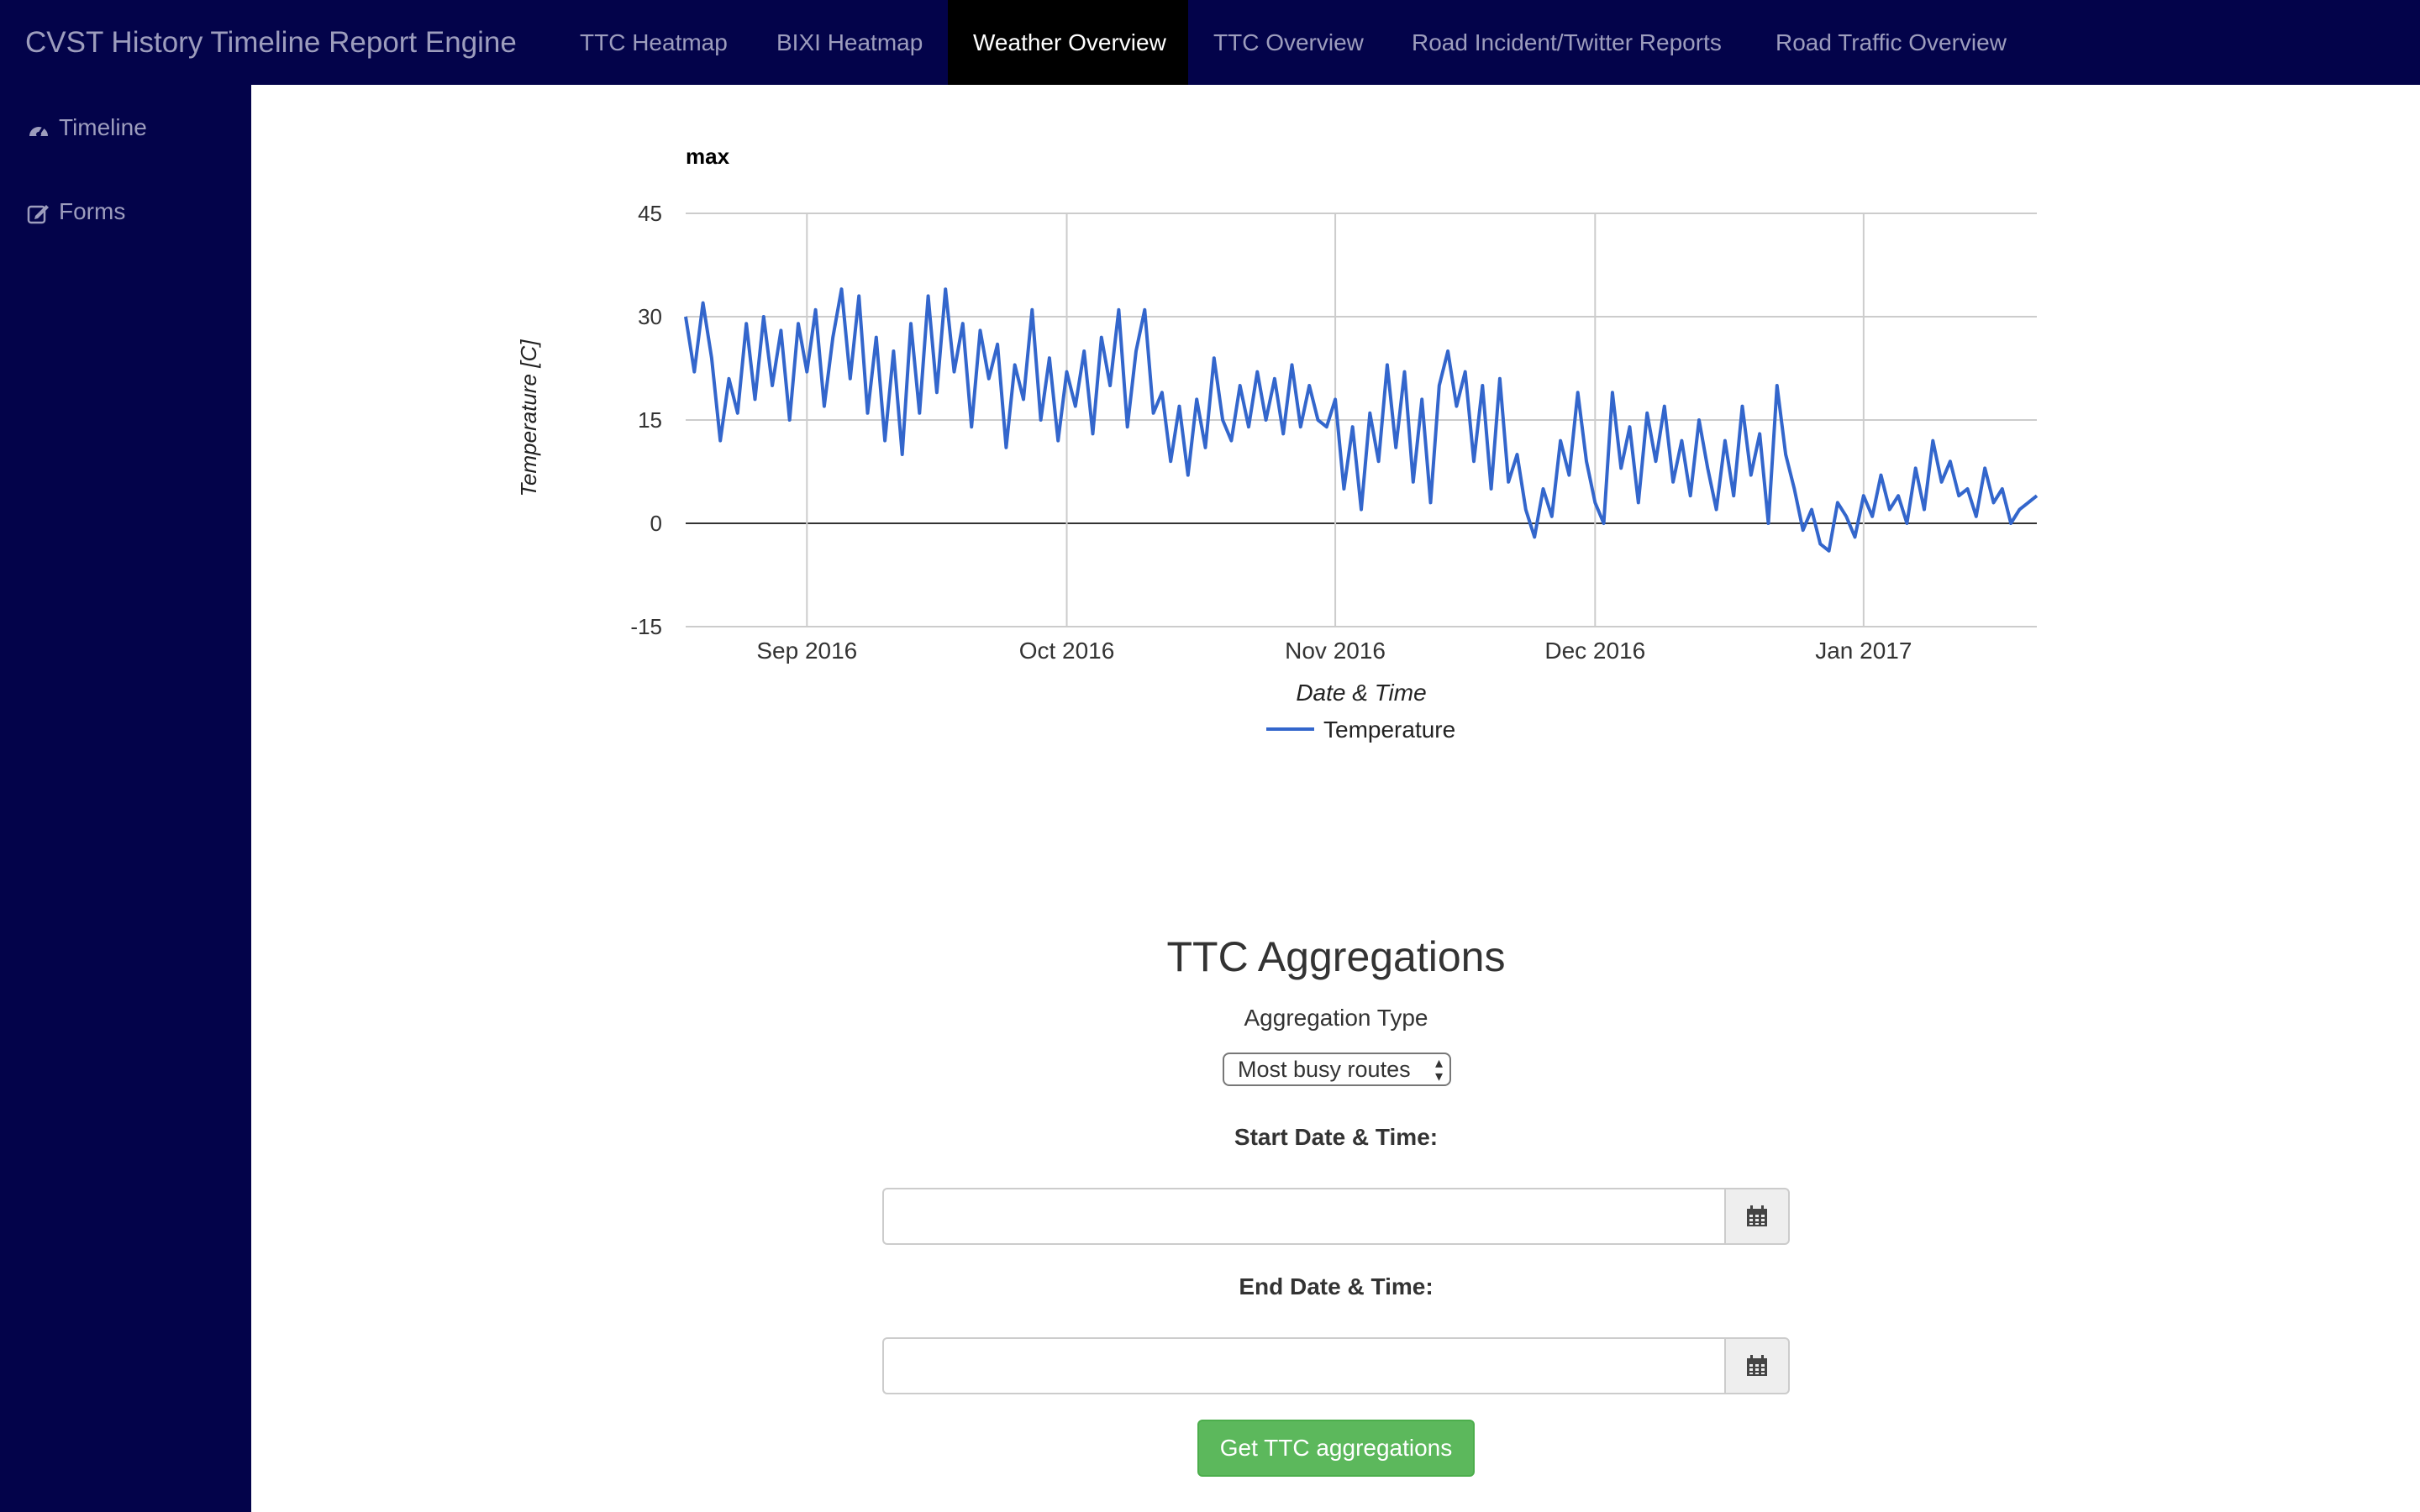 The image size is (2420, 1512). Describe the element at coordinates (1324, 1069) in the screenshot. I see `aggregation-type-value: Most busy routes` at that location.